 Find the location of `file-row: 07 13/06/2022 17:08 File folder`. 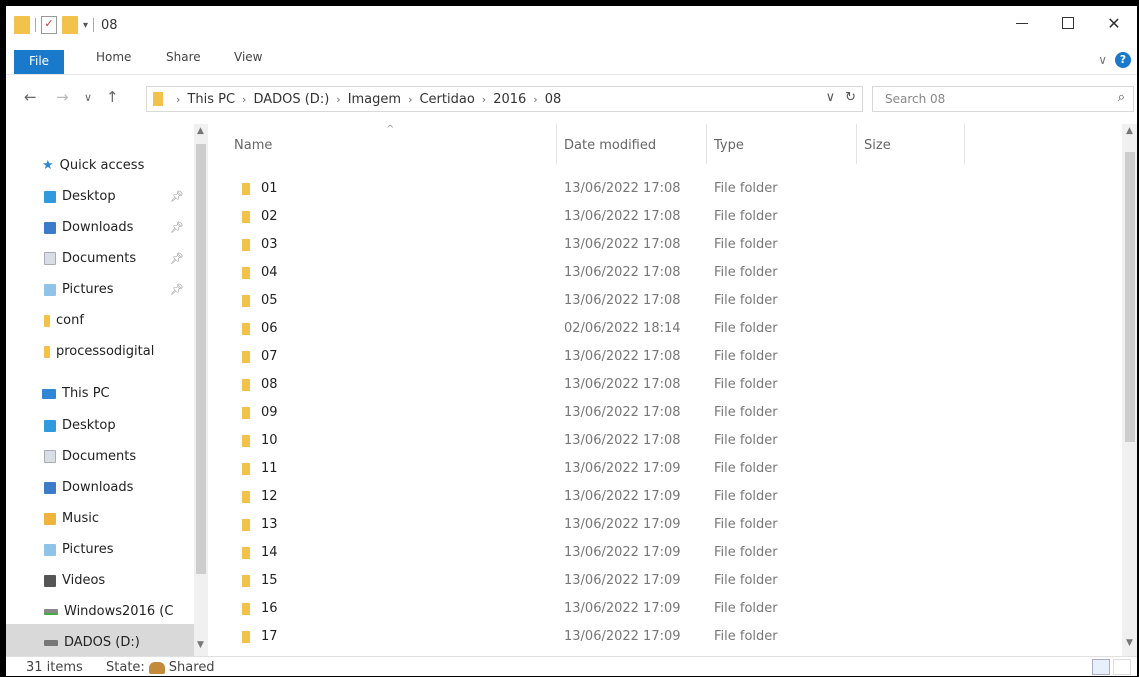

file-row: 07 13/06/2022 17:08 File folder is located at coordinates (669, 357).